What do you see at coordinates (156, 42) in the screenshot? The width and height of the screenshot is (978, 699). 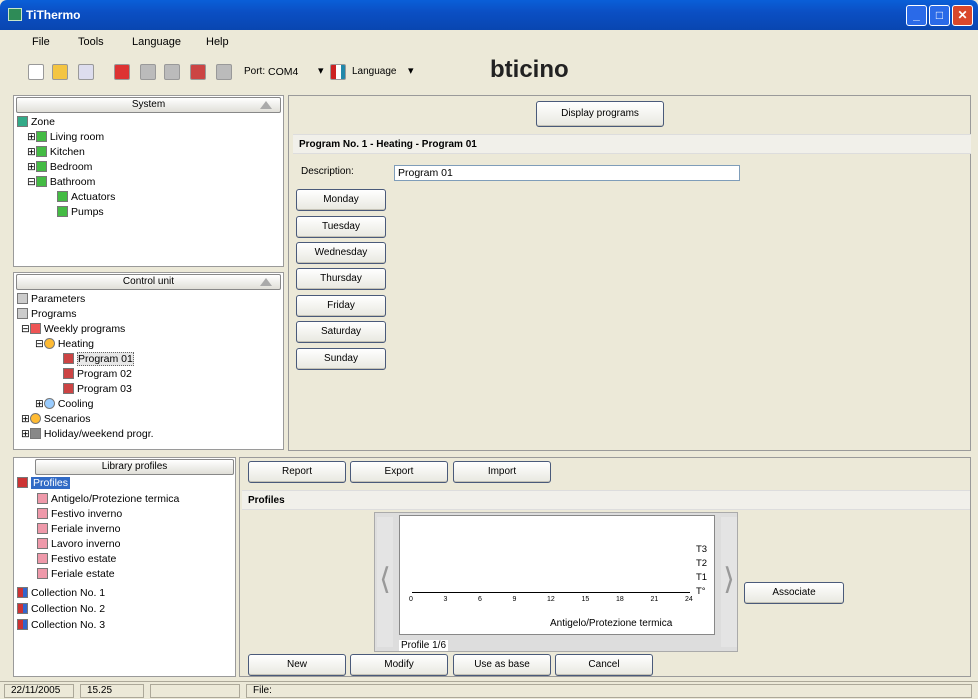 I see `menu-language: Language` at bounding box center [156, 42].